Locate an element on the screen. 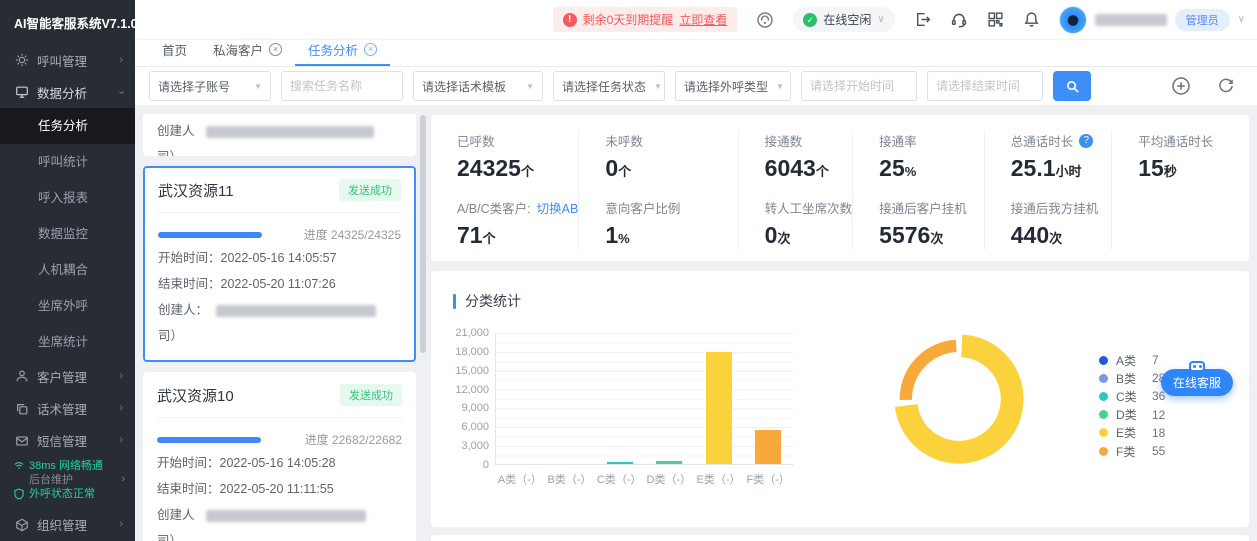 Image resolution: width=1257 pixels, height=541 pixels. sidebar-subitem-agent-outbound: 坐席外呼 is located at coordinates (67, 306).